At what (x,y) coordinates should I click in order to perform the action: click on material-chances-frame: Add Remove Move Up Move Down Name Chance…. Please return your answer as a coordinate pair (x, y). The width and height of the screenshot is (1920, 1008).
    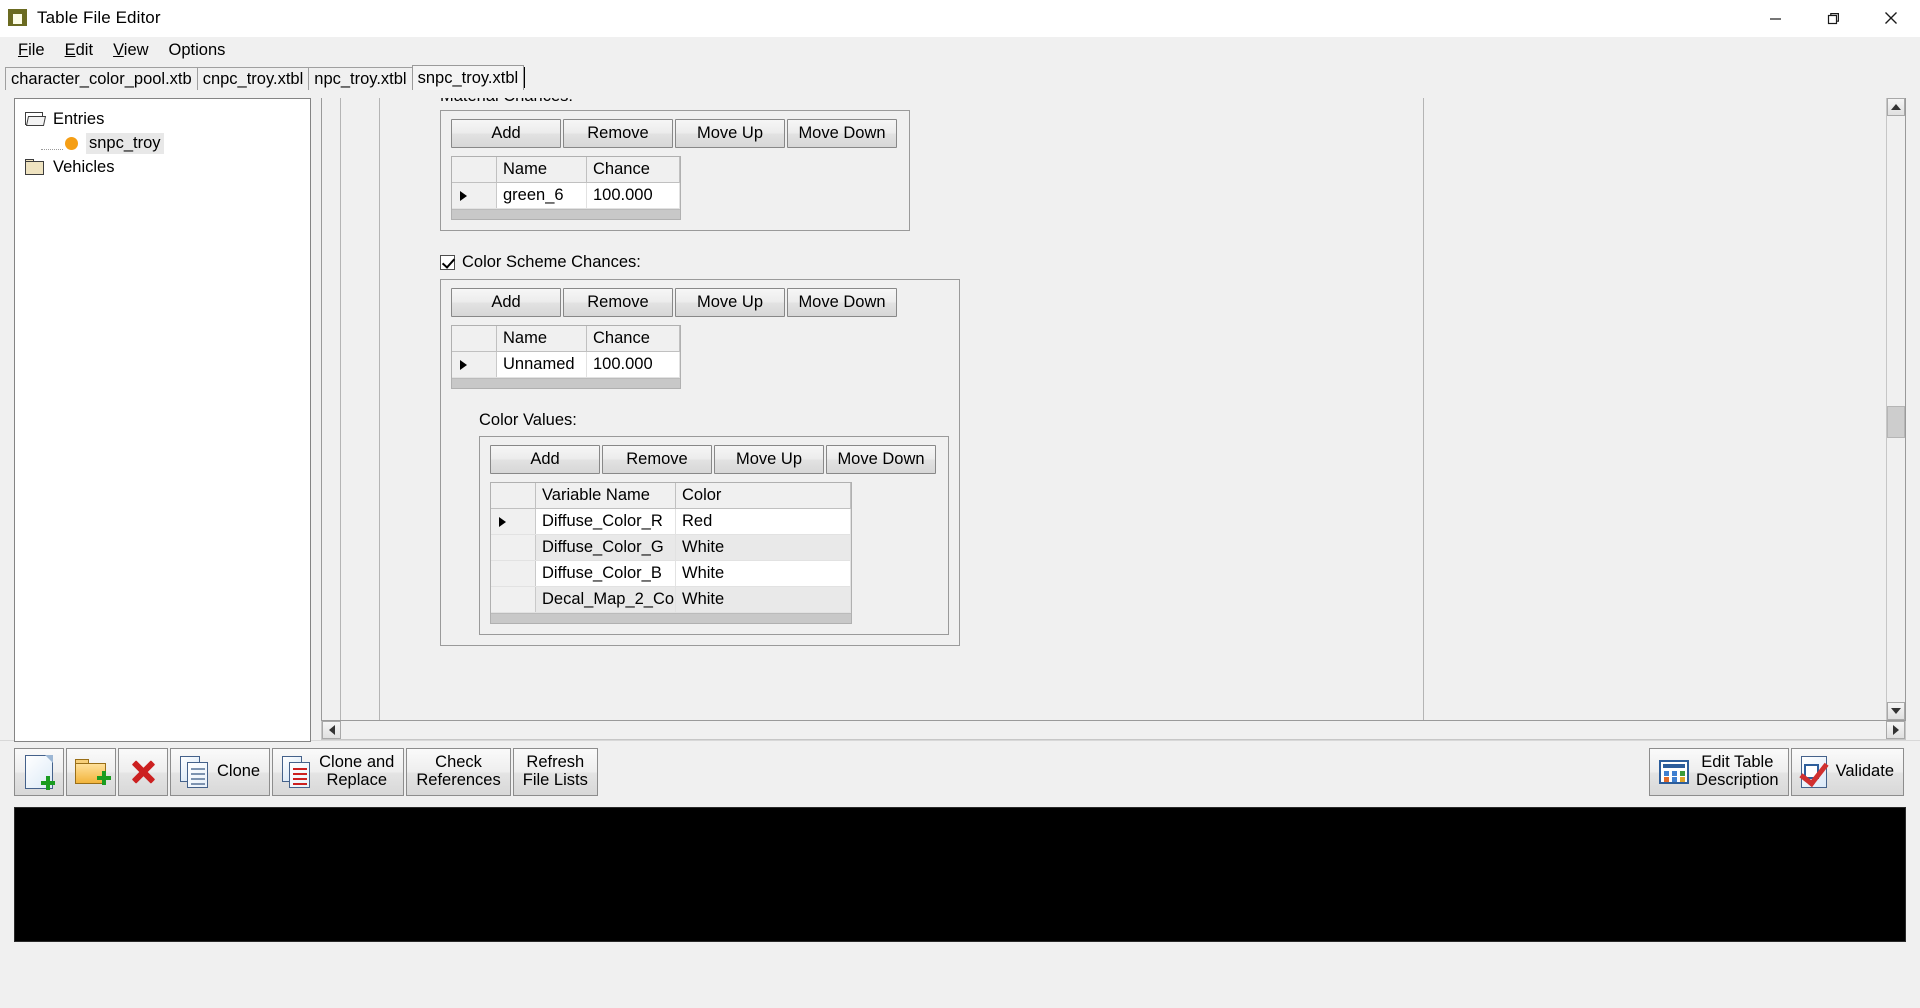
    Looking at the image, I should click on (675, 170).